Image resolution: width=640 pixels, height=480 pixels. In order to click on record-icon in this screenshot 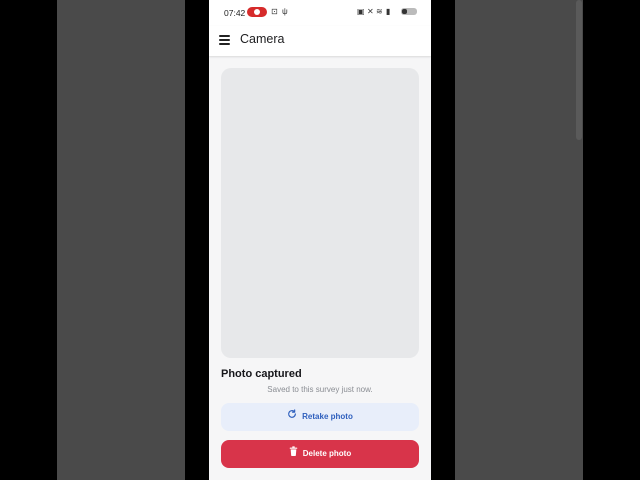, I will do `click(257, 12)`.